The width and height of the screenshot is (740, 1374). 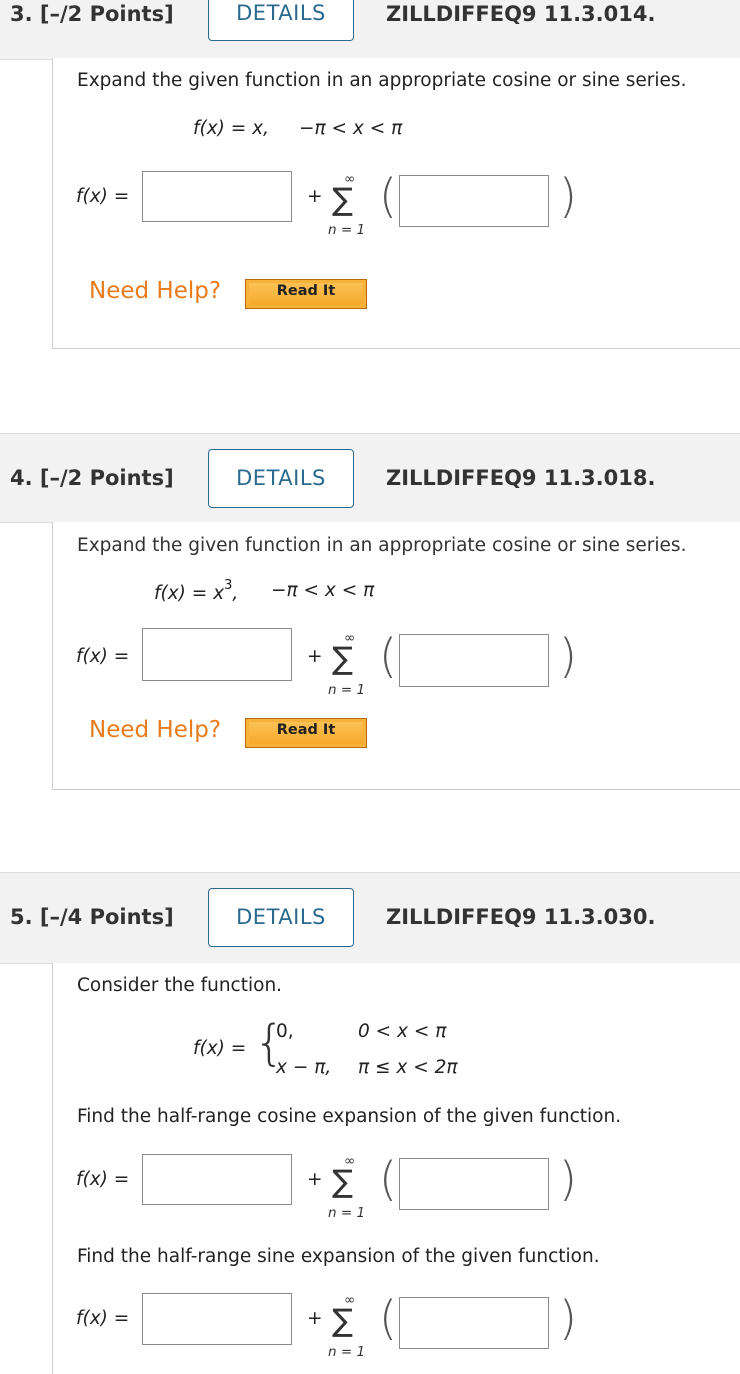 I want to click on q3-series-term-input, so click(x=474, y=201).